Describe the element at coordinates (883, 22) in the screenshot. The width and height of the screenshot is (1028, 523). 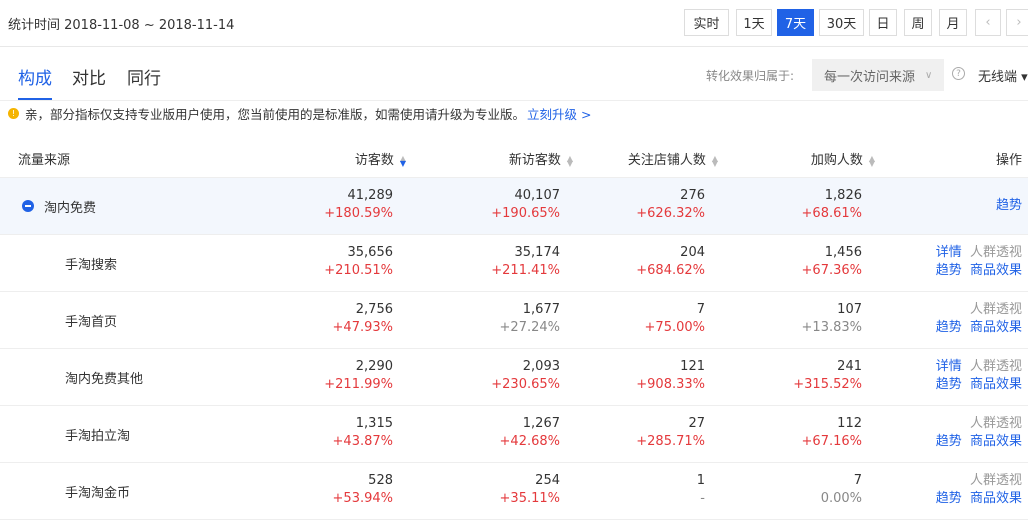
I see `range-button: 日` at that location.